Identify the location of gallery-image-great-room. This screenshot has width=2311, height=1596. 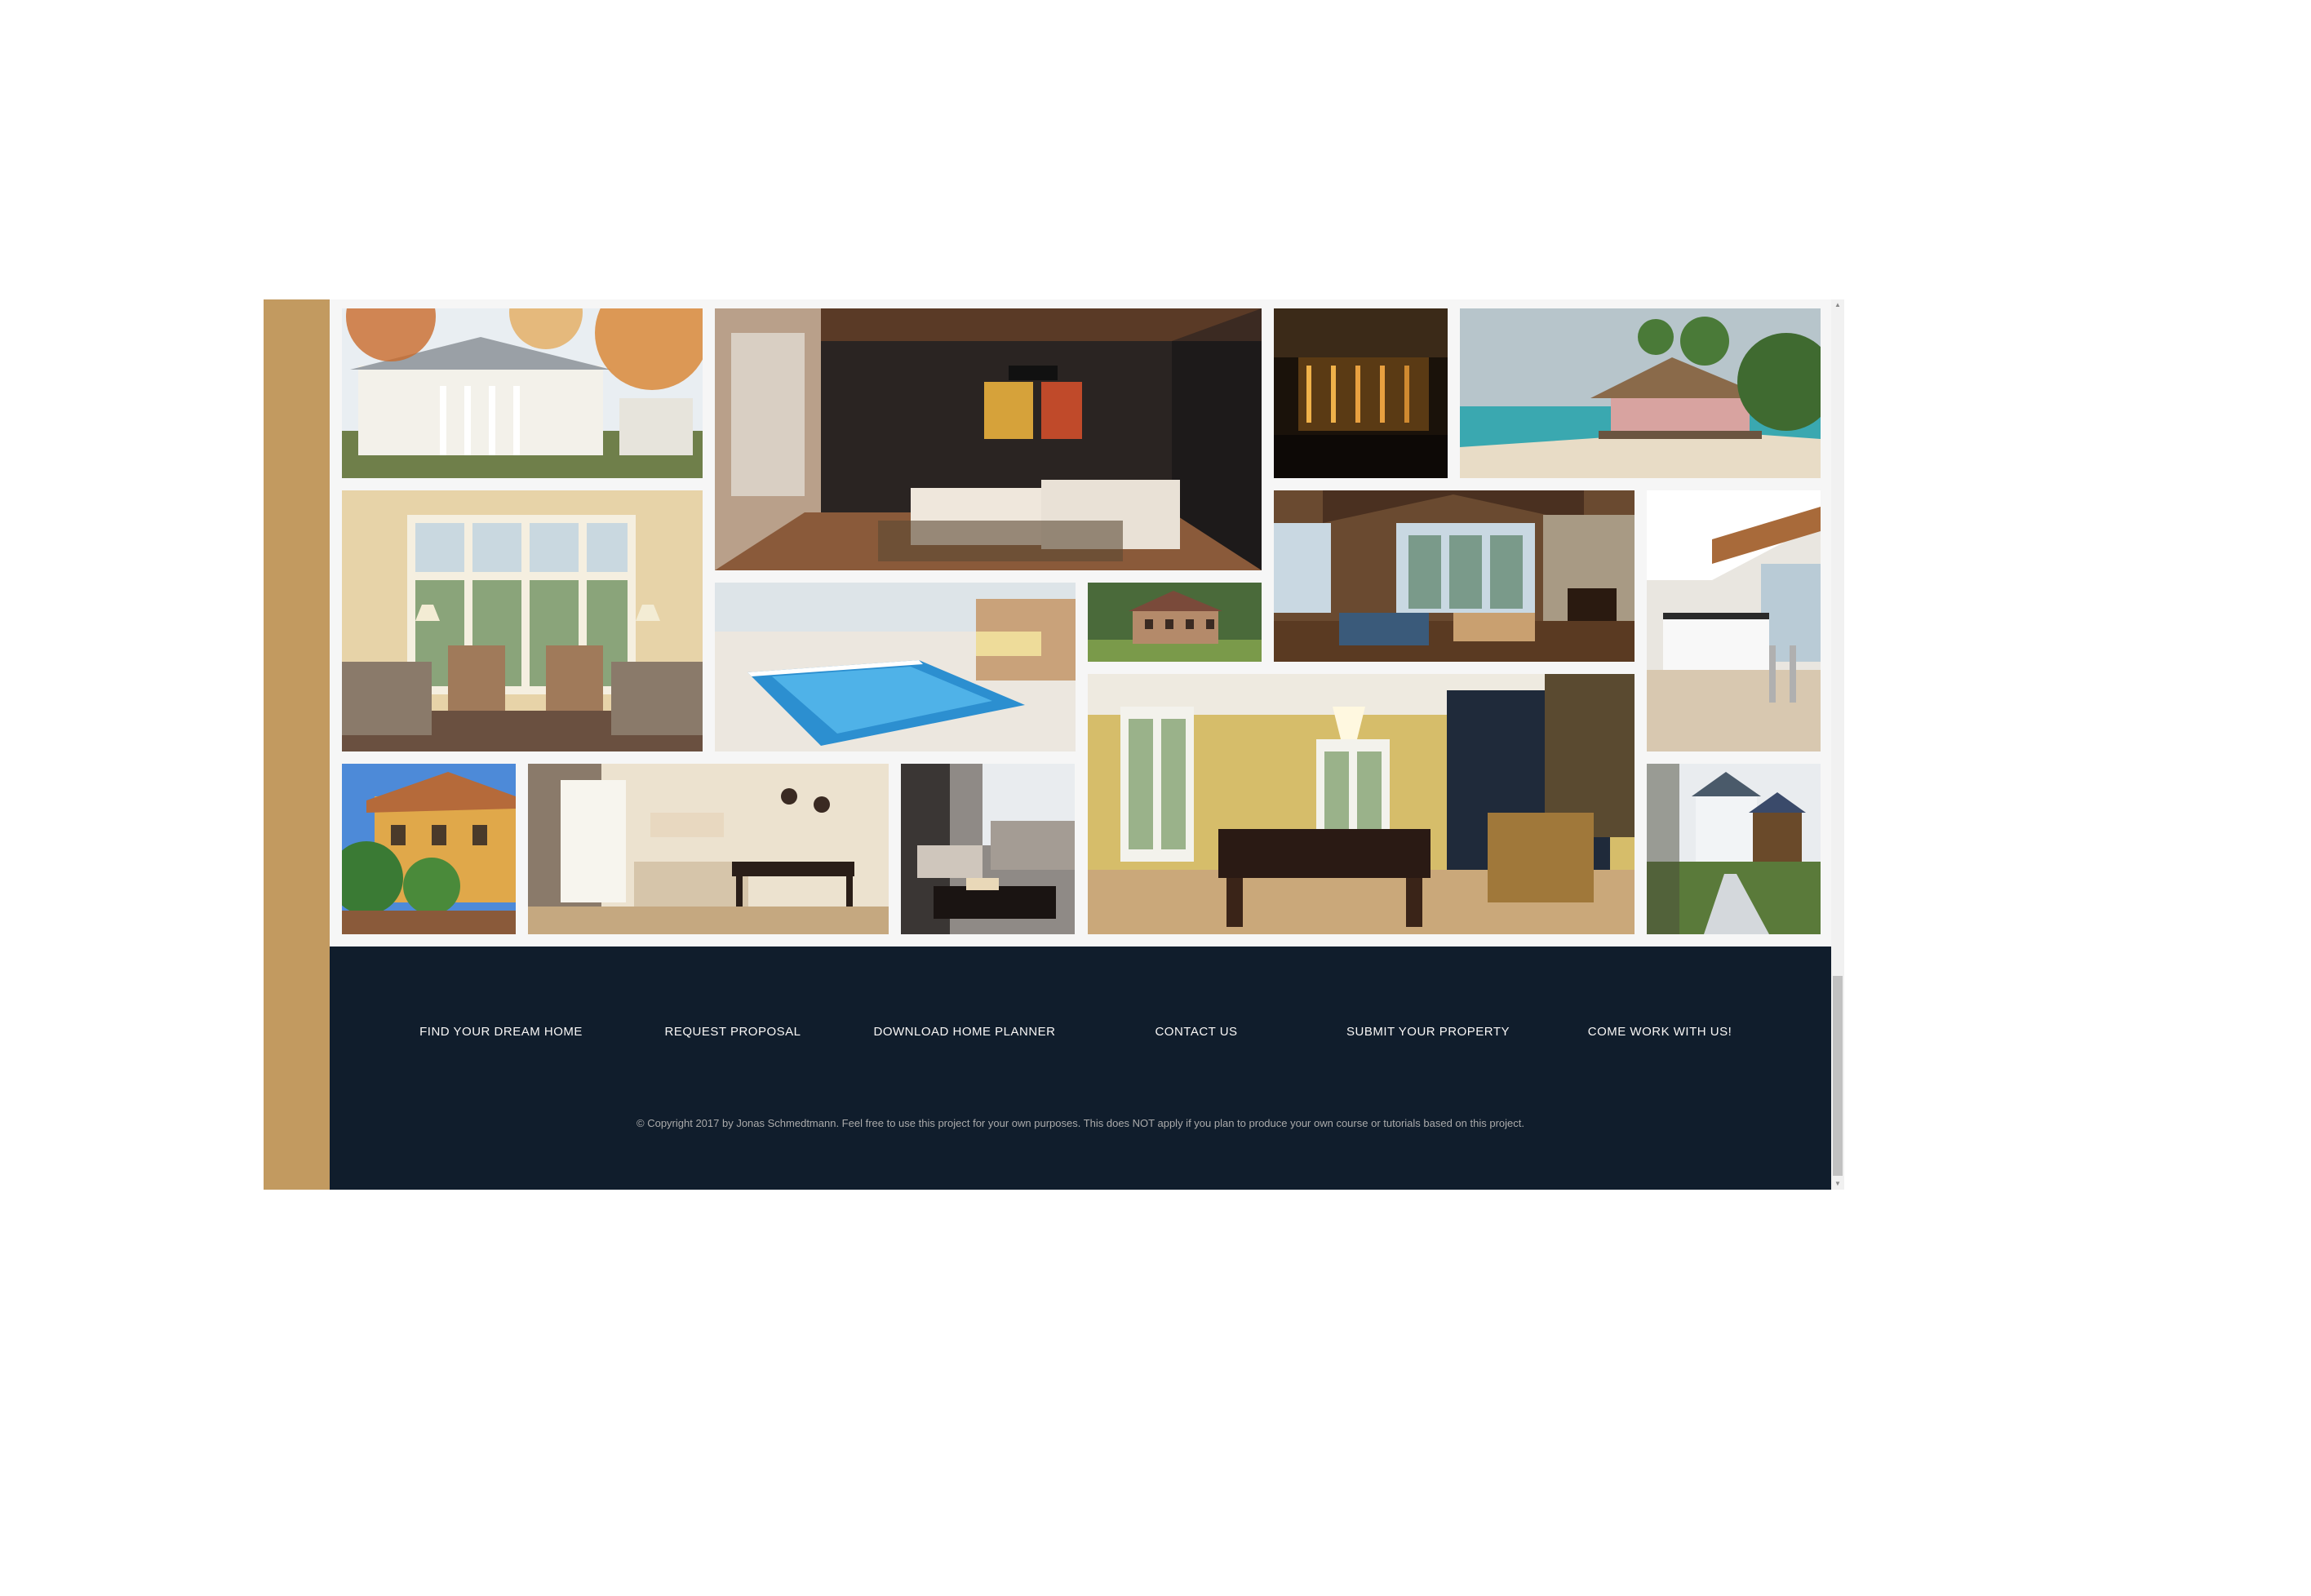
(1454, 576).